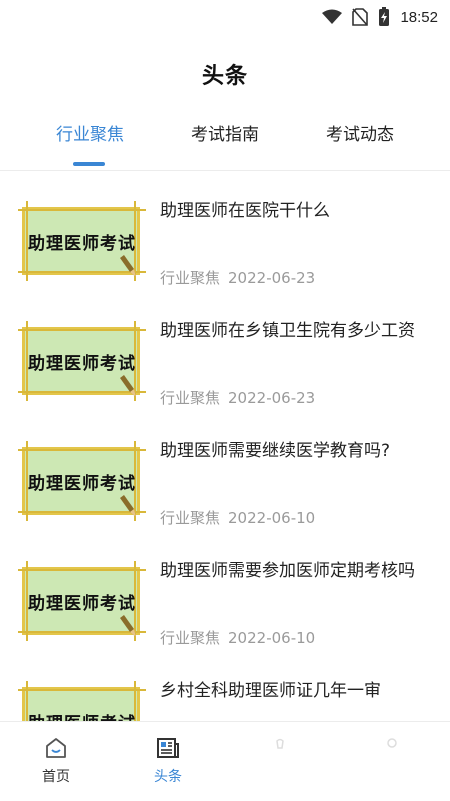 The width and height of the screenshot is (450, 801). Describe the element at coordinates (384, 16) in the screenshot. I see `battery-charging-icon` at that location.